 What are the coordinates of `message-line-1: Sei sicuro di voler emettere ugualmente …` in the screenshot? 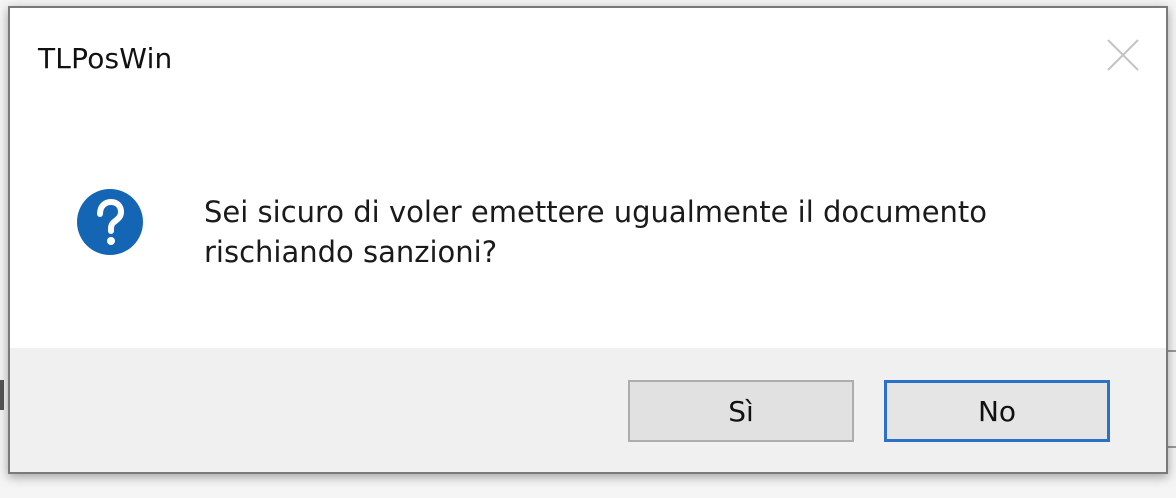 It's located at (596, 212).